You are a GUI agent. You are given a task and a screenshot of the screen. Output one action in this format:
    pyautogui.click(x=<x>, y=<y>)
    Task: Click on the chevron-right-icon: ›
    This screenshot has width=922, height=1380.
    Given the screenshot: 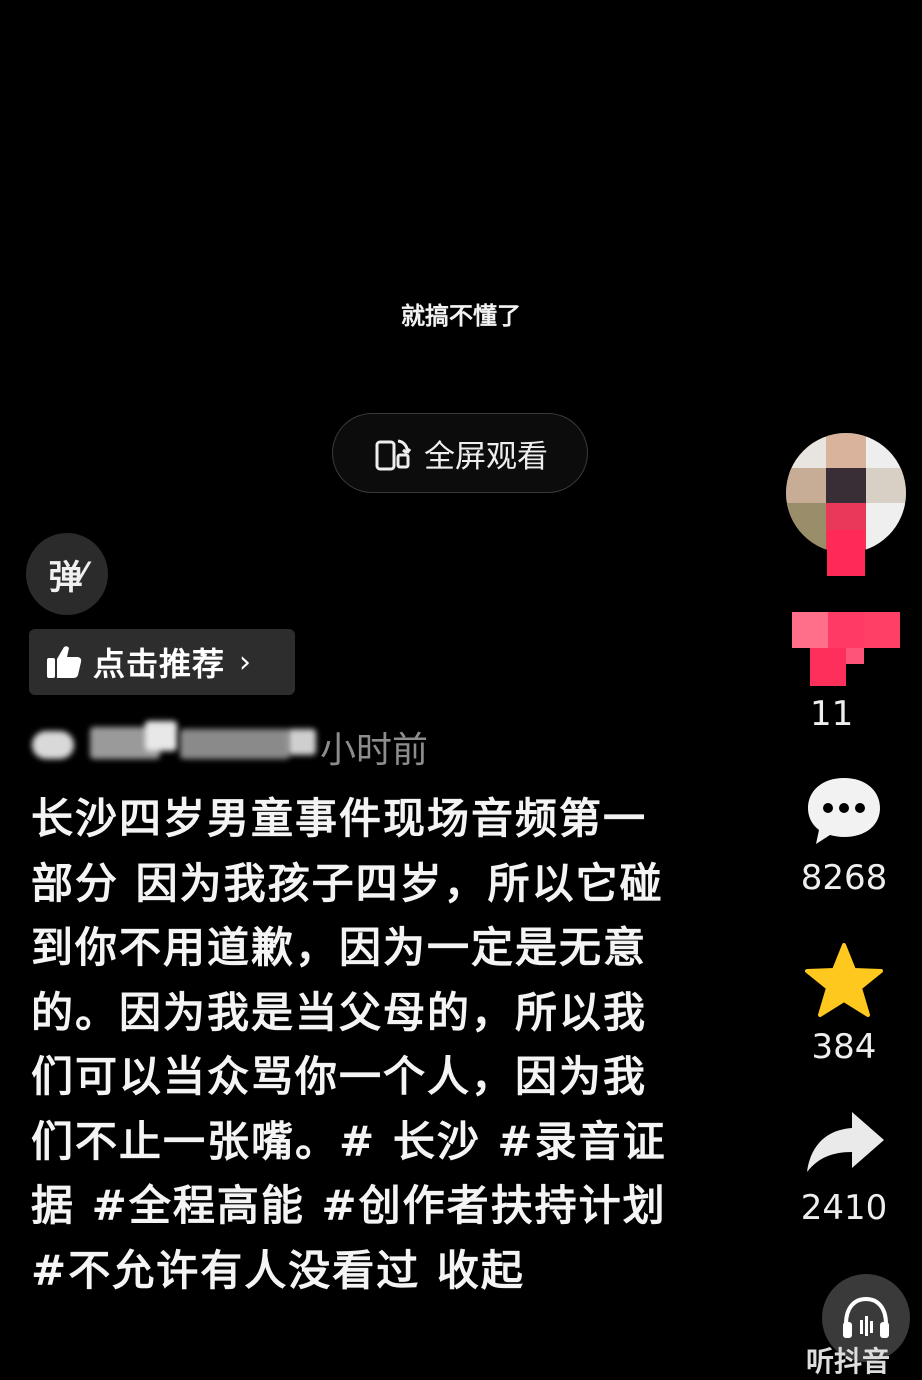 What is the action you would take?
    pyautogui.click(x=245, y=662)
    